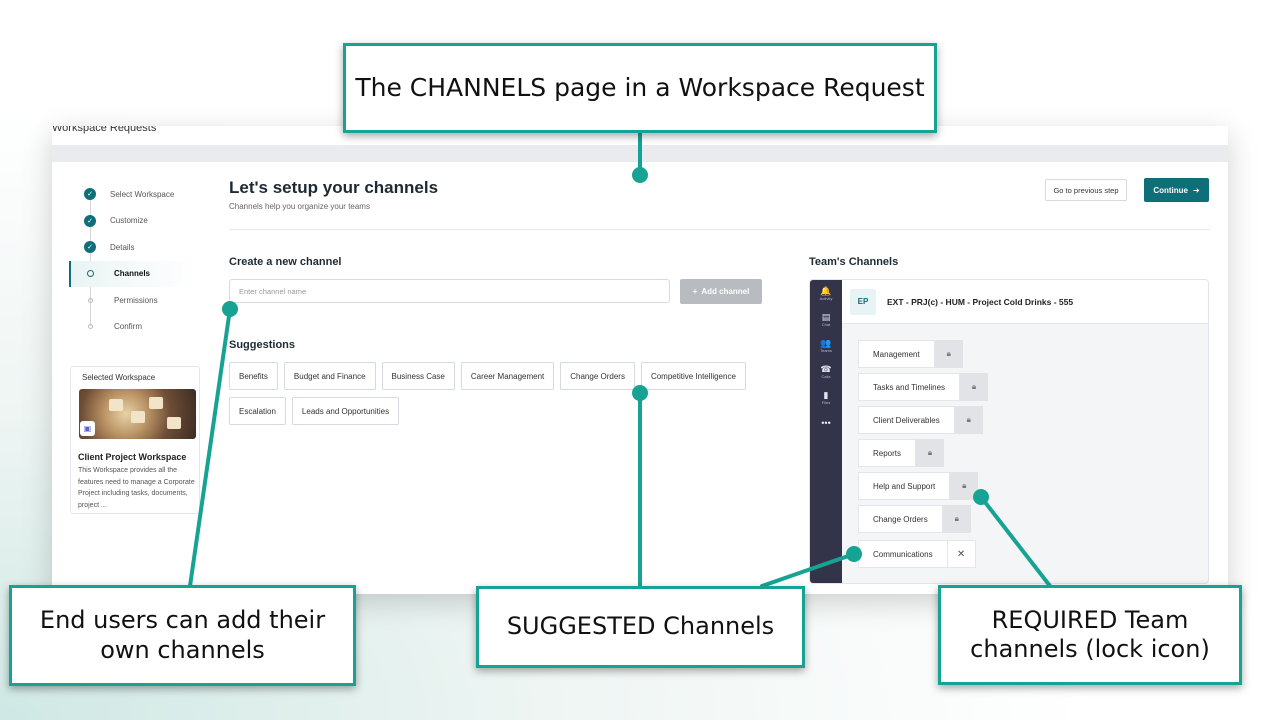  Describe the element at coordinates (449, 291) in the screenshot. I see `channel-name-input` at that location.